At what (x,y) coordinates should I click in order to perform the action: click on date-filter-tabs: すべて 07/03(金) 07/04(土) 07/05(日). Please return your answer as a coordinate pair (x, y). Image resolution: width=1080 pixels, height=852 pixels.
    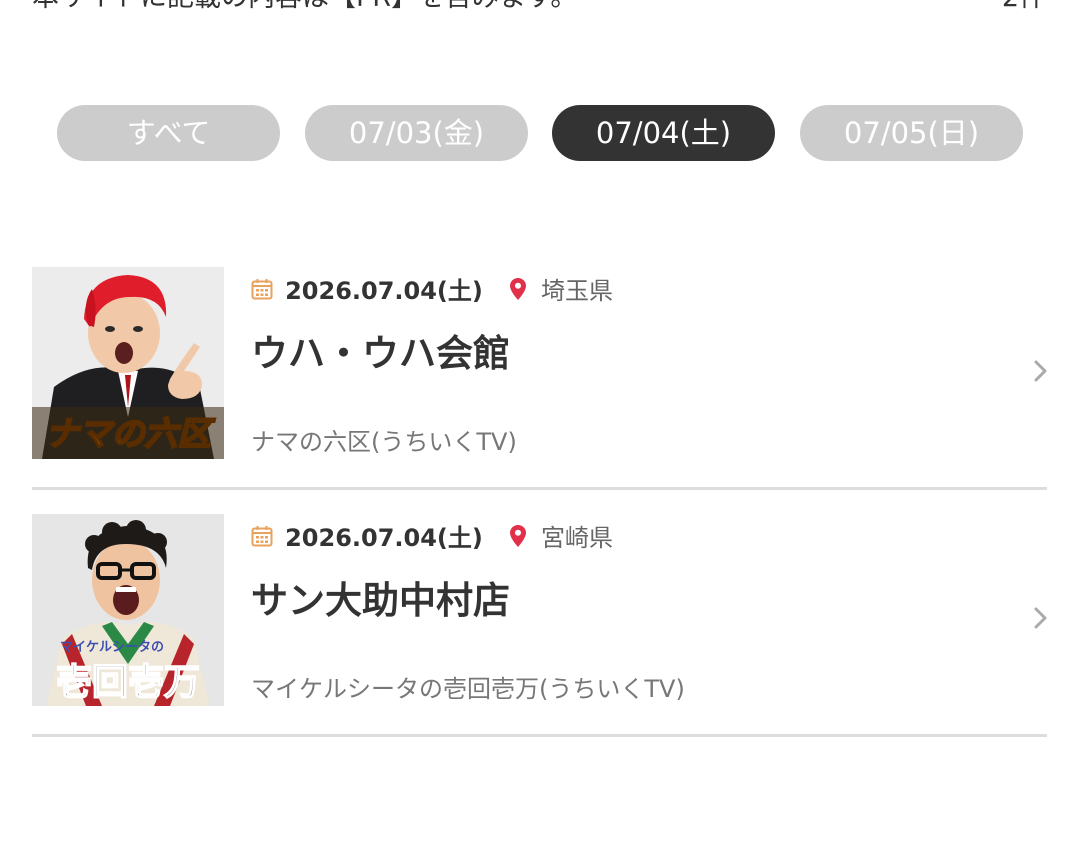
    Looking at the image, I should click on (540, 133).